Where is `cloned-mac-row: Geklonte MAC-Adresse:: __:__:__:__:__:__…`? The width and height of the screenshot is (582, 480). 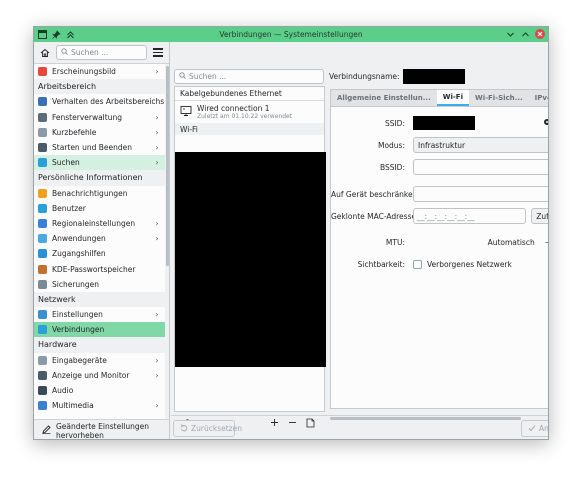 cloned-mac-row: Geklonte MAC-Adresse:: __:__:__:__:__:__… is located at coordinates (440, 216).